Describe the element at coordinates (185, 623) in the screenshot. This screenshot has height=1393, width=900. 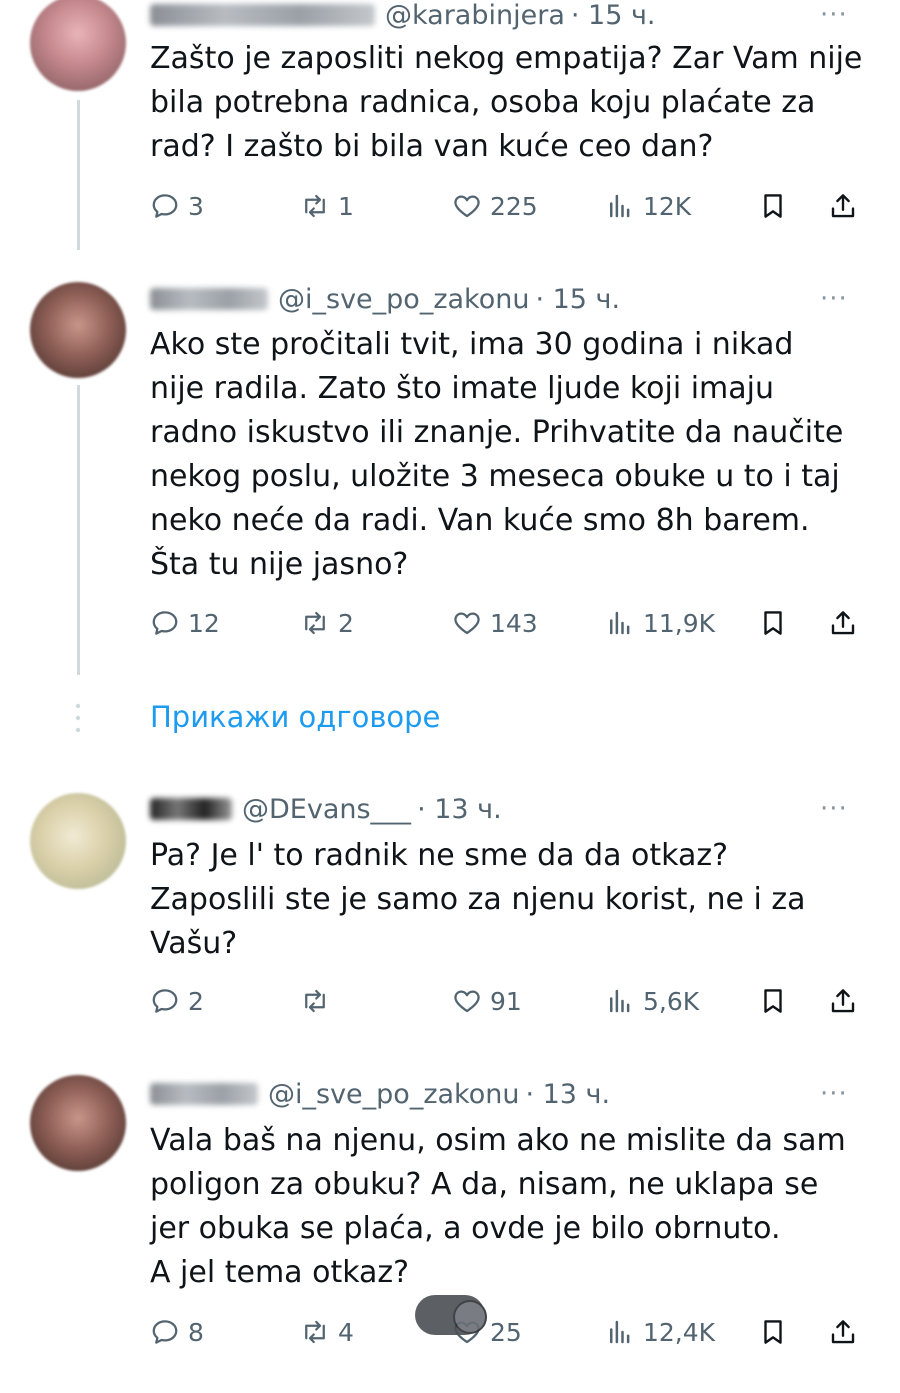
I see `reply-button: 12` at that location.